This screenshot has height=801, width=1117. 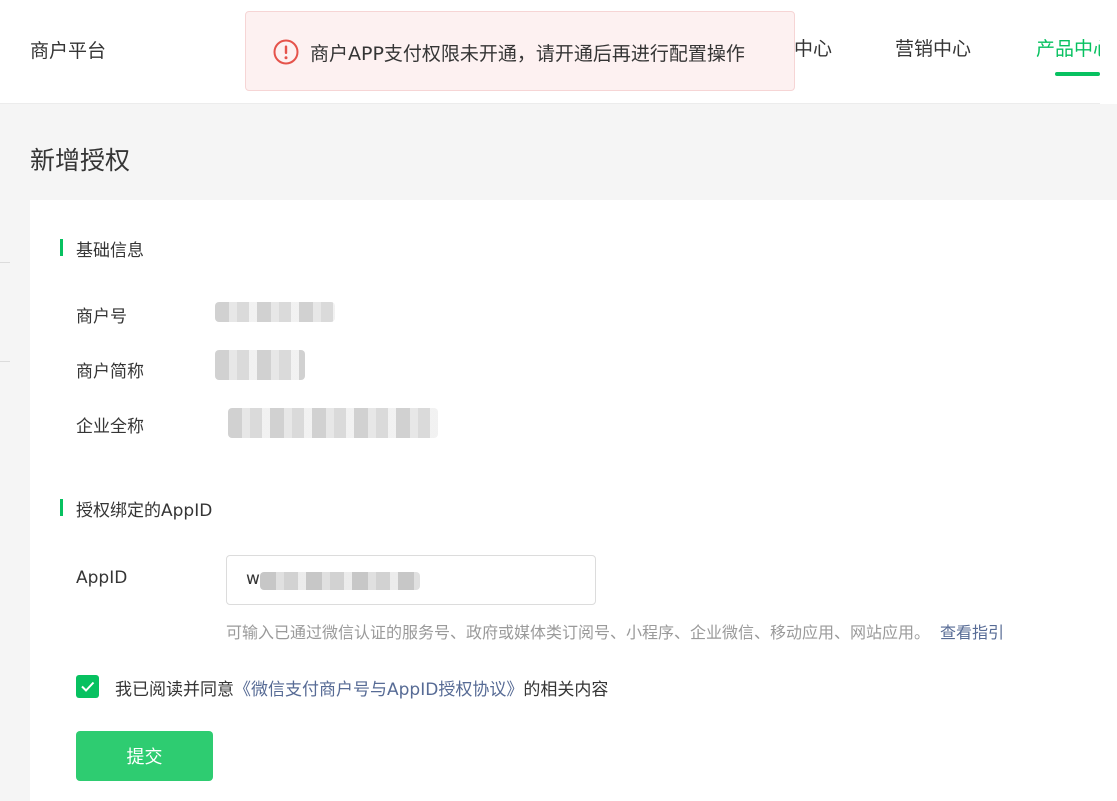 I want to click on section-title-appid: 授权绑定的AppID, so click(x=136, y=508).